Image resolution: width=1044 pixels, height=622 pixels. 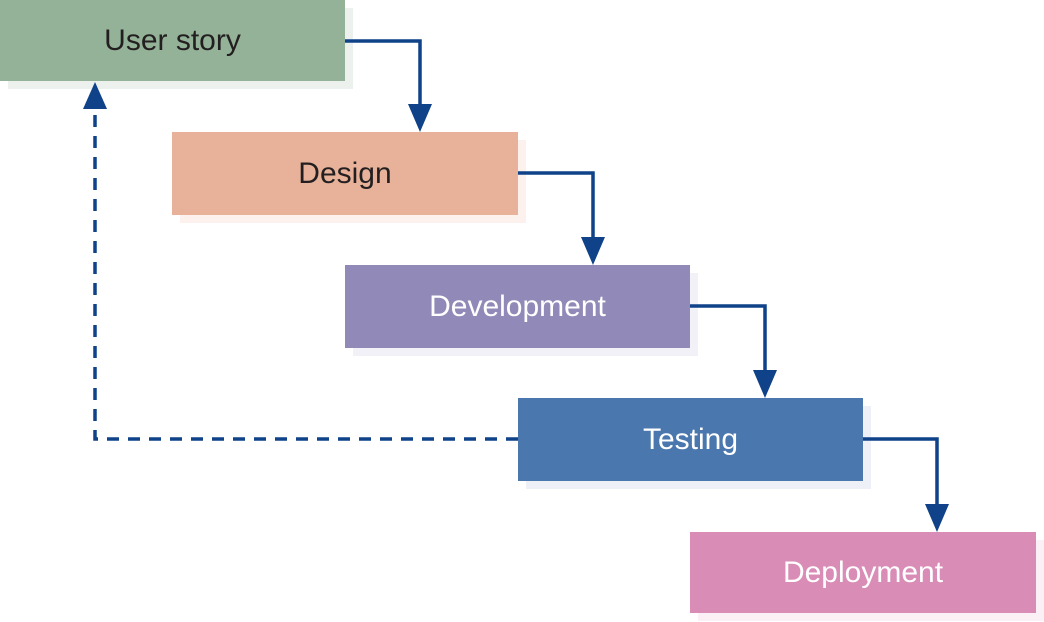 What do you see at coordinates (901, 471) in the screenshot?
I see `connector-testing-to-deployment` at bounding box center [901, 471].